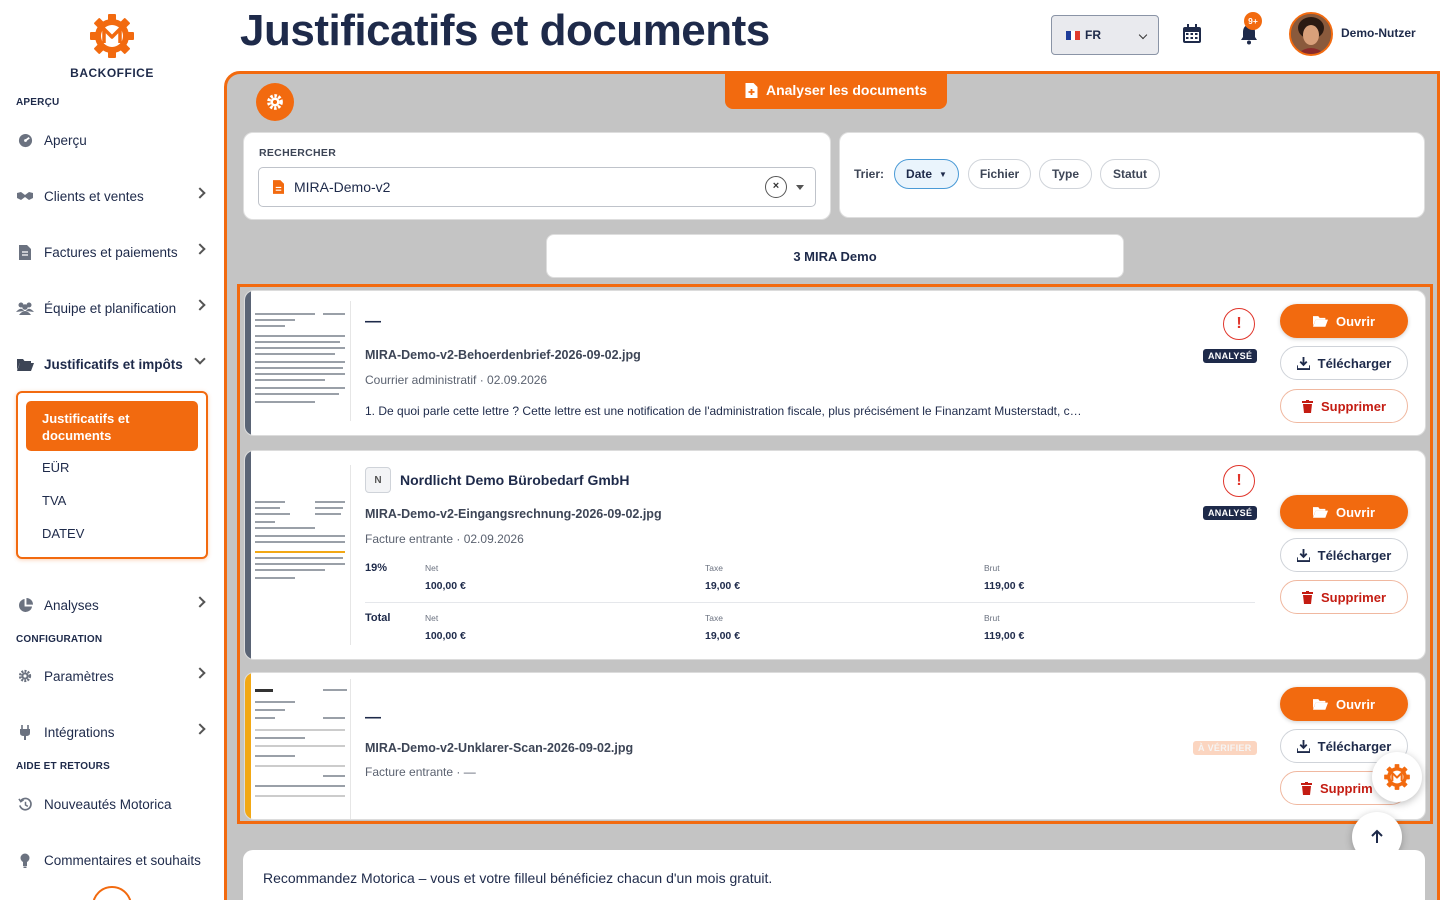 This screenshot has width=1440, height=900. I want to click on net-value: 100,00 €, so click(445, 586).